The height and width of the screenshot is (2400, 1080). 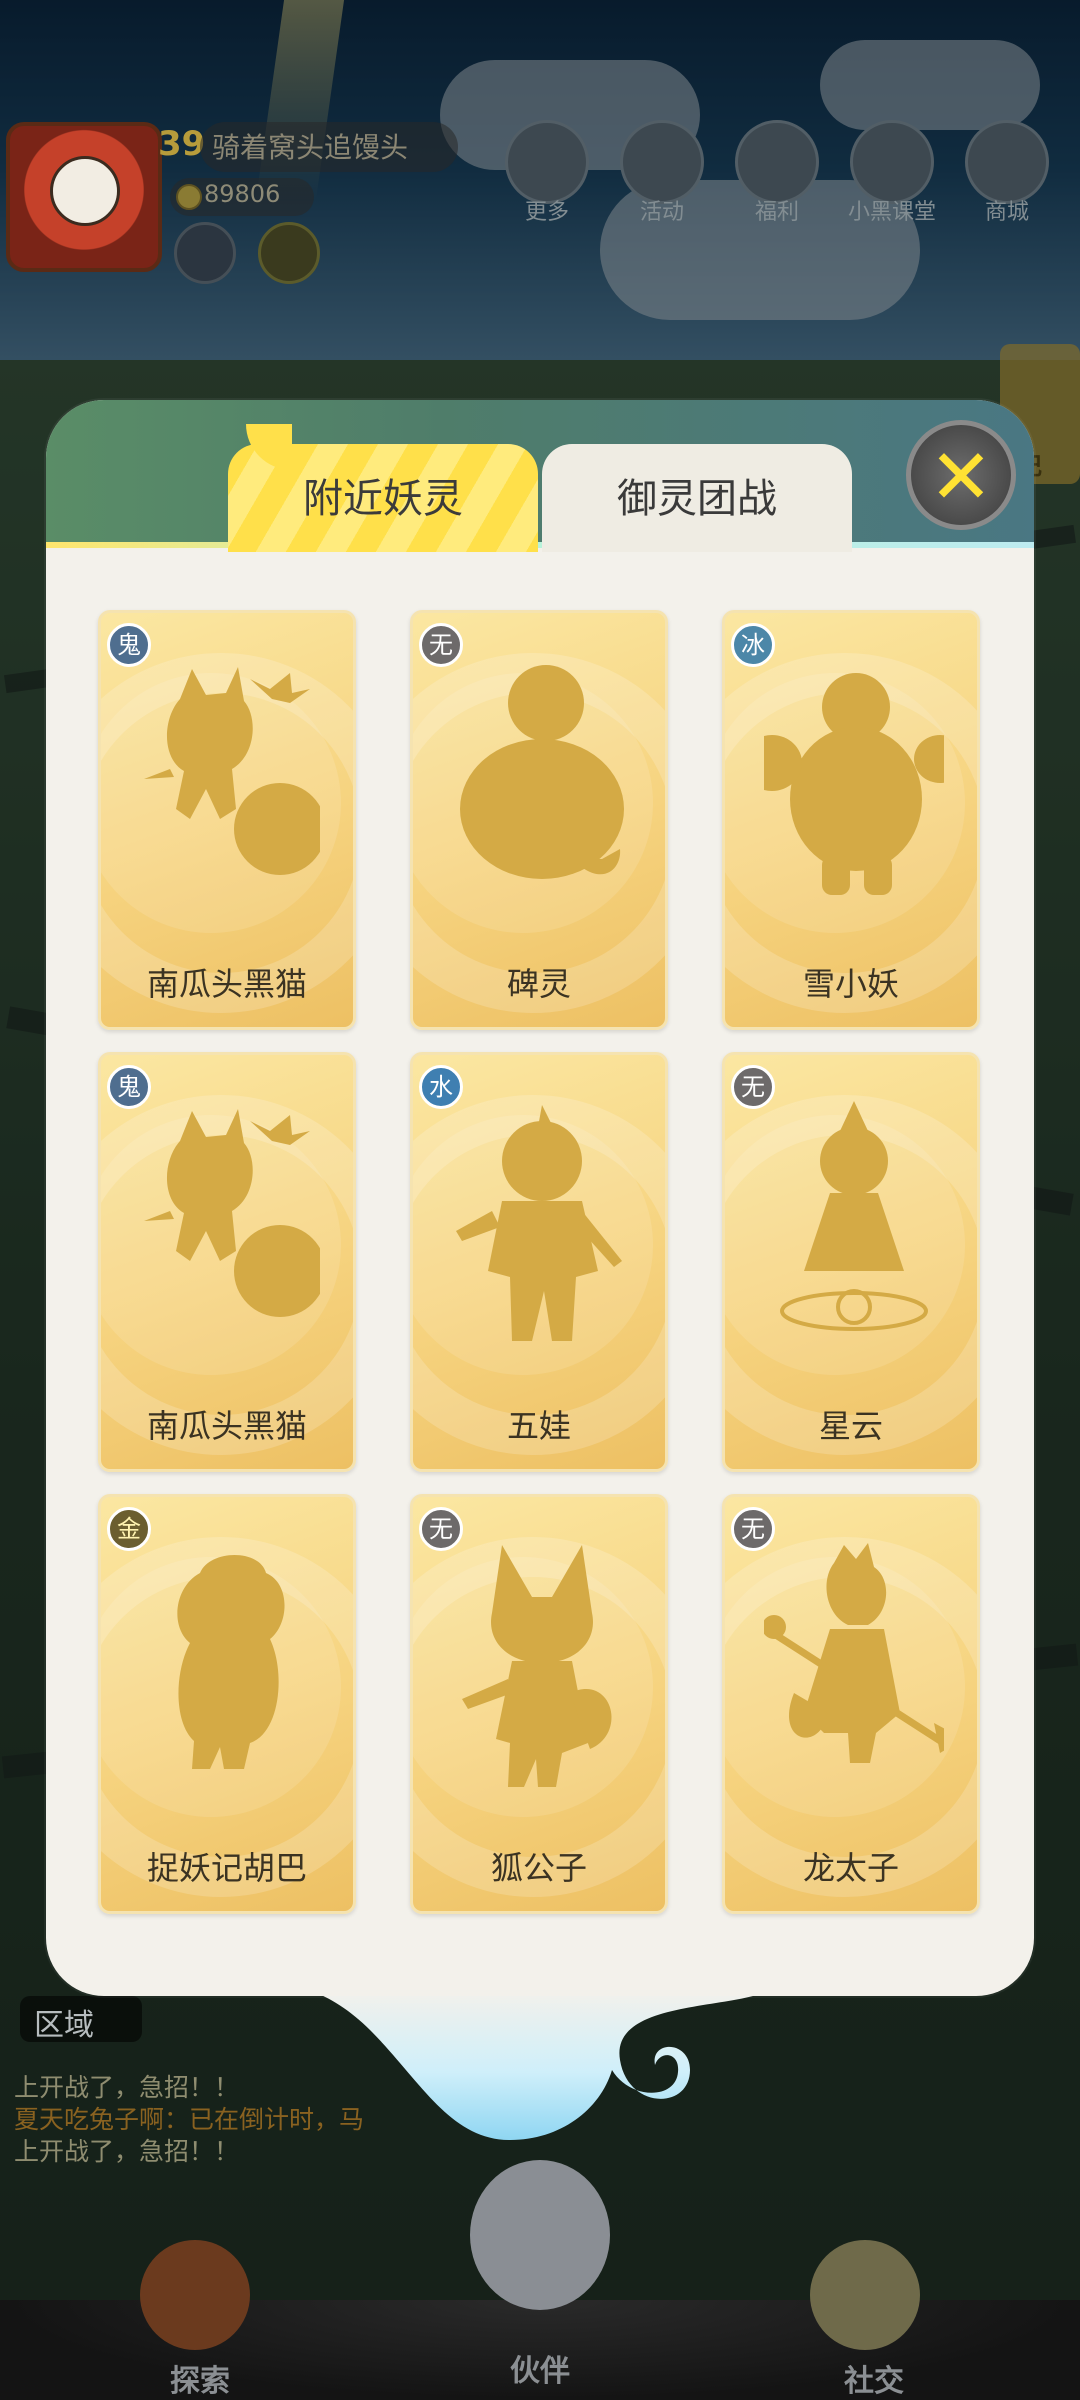 What do you see at coordinates (289, 253) in the screenshot?
I see `upgrade-icon` at bounding box center [289, 253].